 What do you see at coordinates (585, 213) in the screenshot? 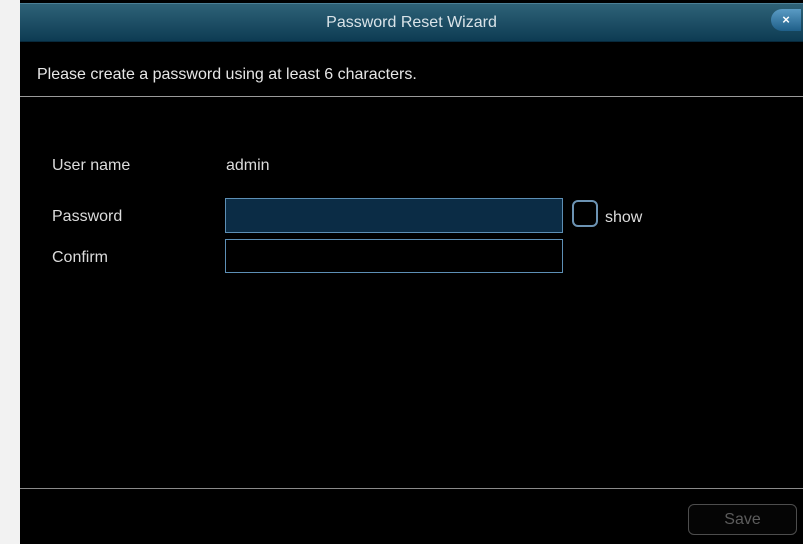
I see `show-password-checkbox` at bounding box center [585, 213].